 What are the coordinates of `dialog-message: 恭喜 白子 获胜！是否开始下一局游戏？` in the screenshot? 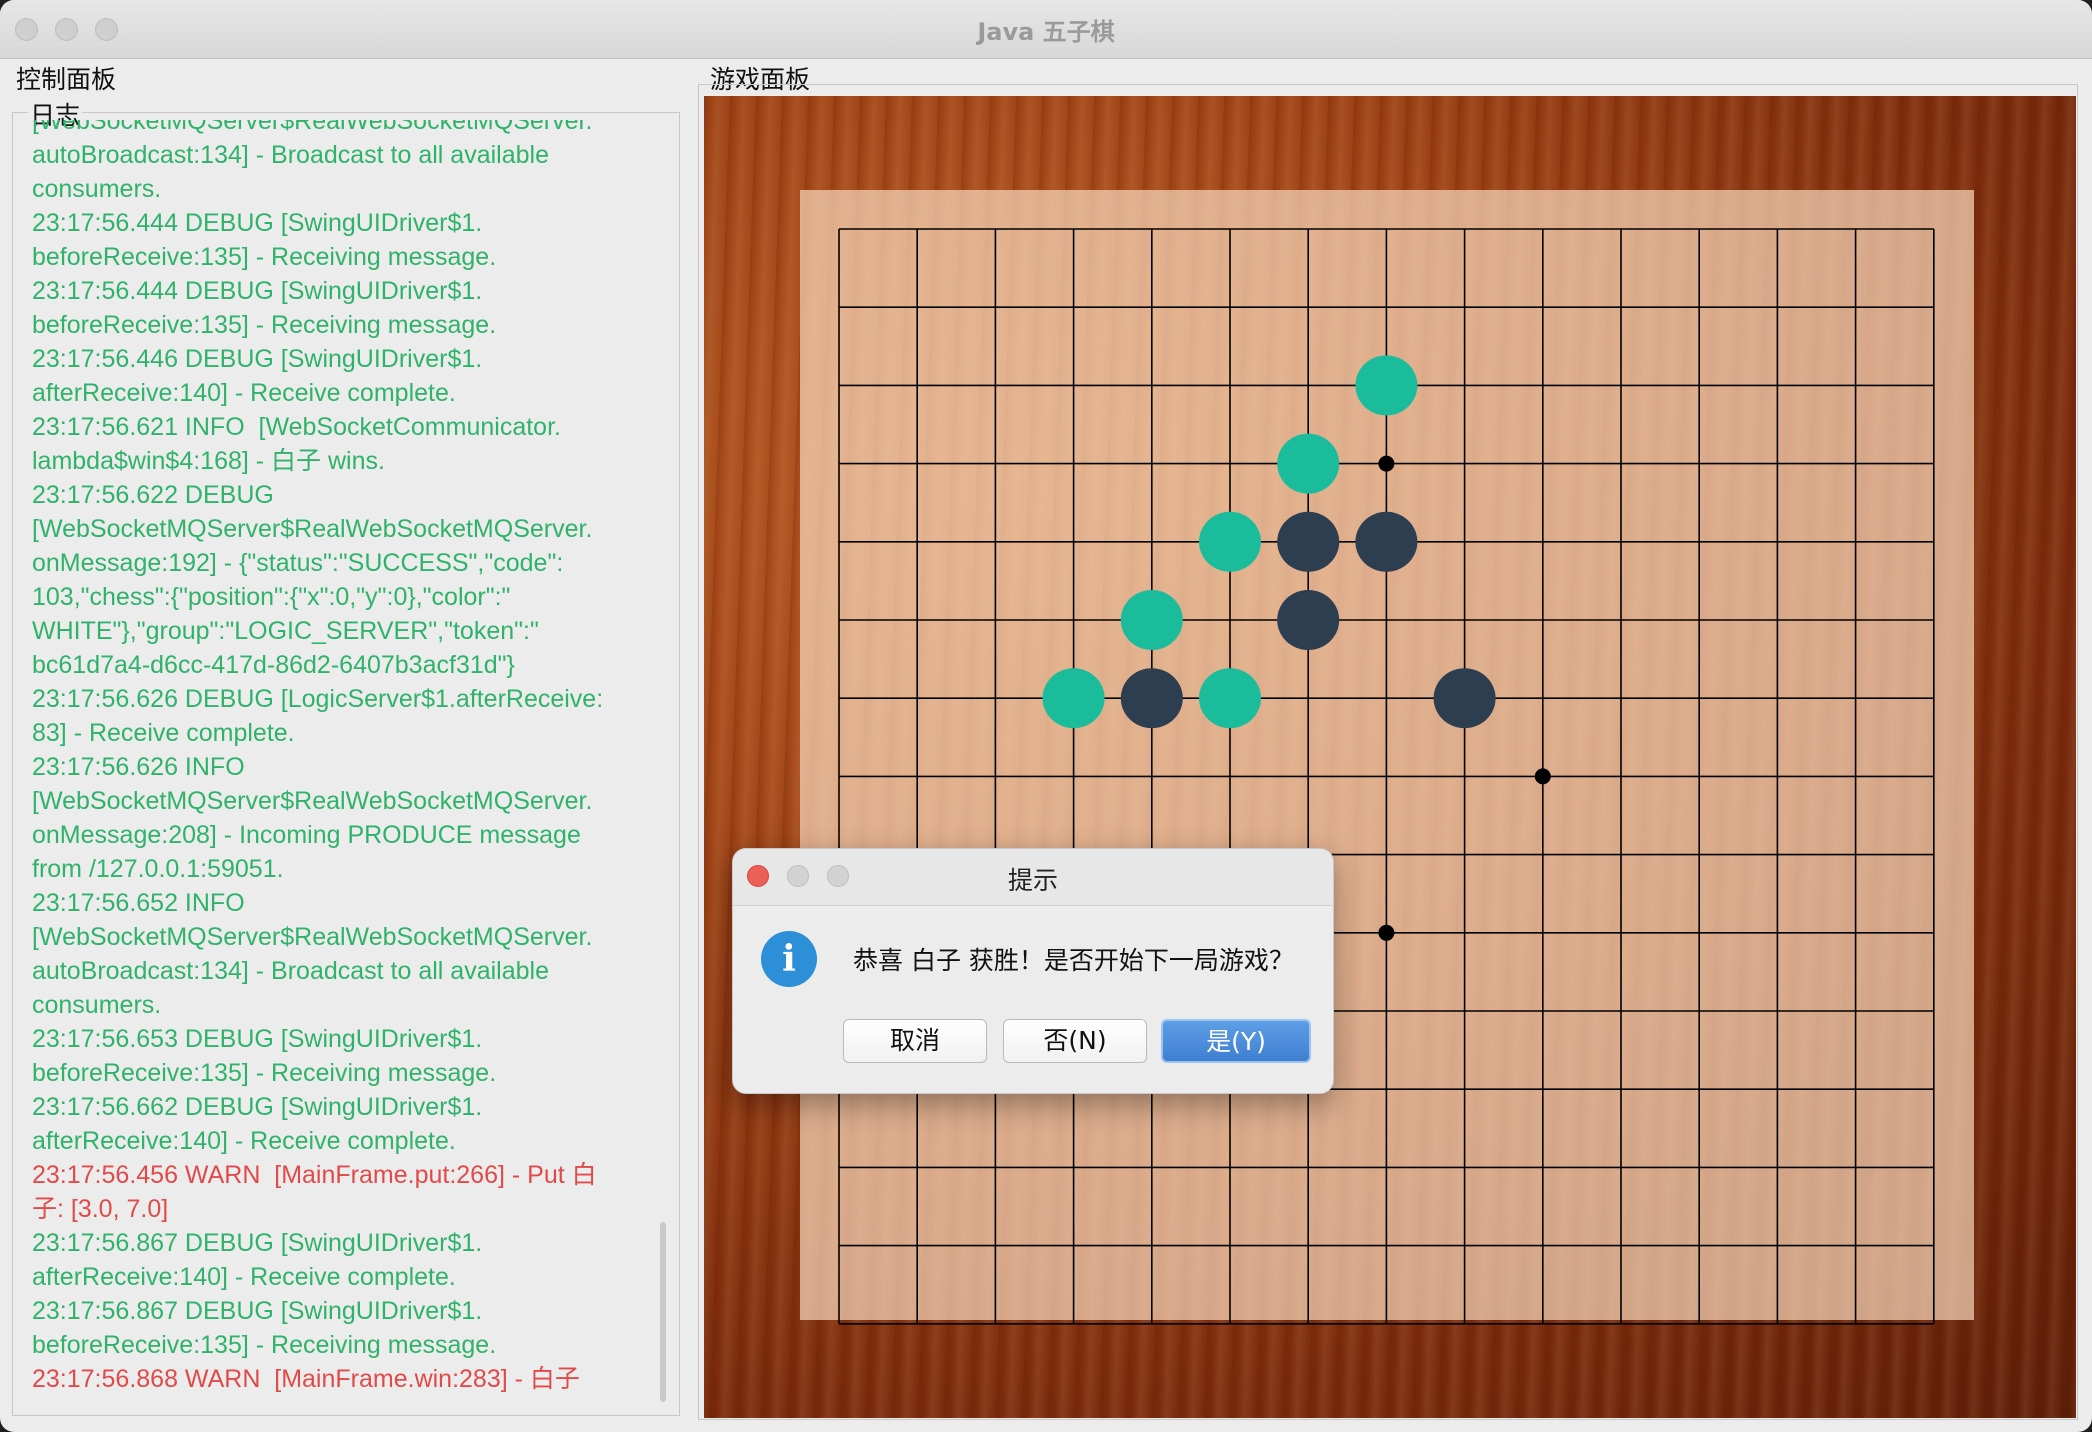 It's located at (1073, 960).